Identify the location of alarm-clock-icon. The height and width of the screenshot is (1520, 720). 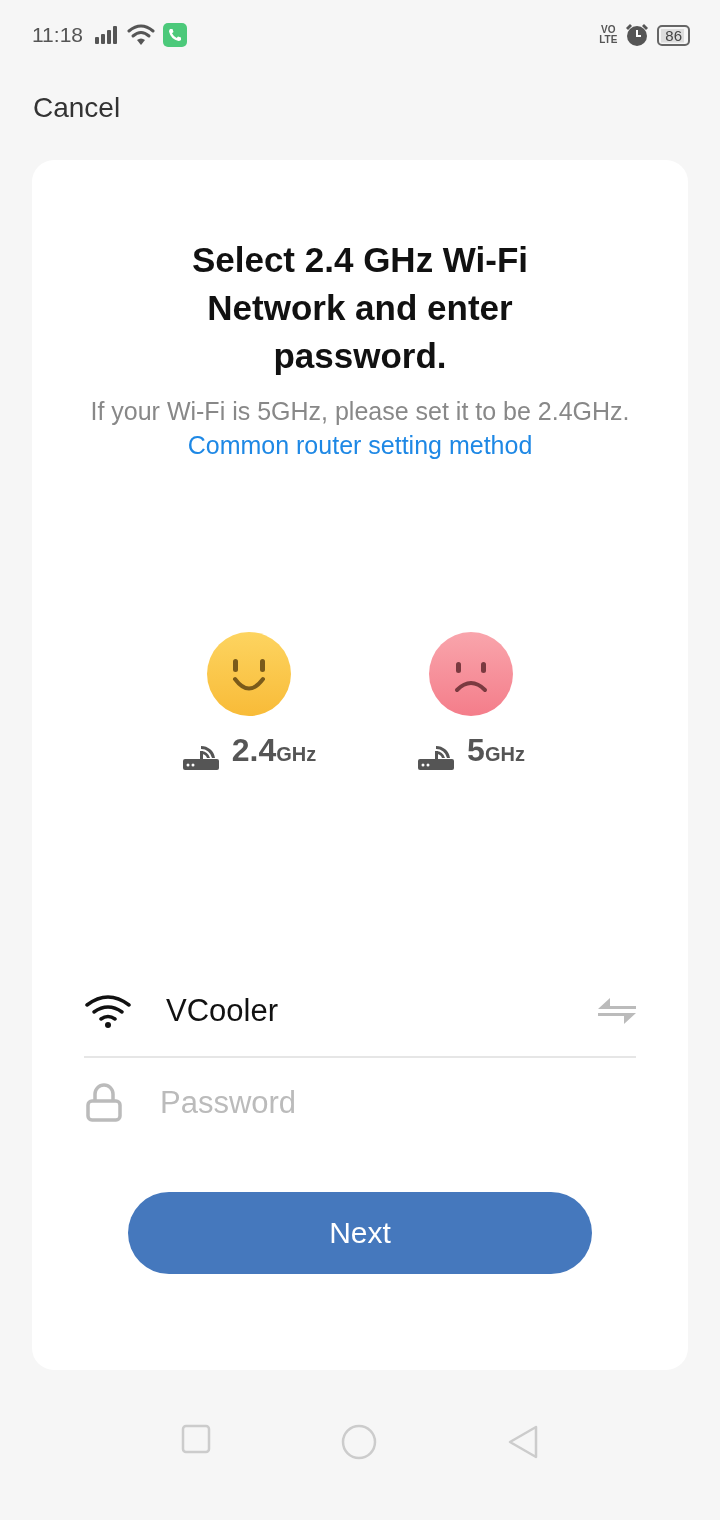
(637, 35).